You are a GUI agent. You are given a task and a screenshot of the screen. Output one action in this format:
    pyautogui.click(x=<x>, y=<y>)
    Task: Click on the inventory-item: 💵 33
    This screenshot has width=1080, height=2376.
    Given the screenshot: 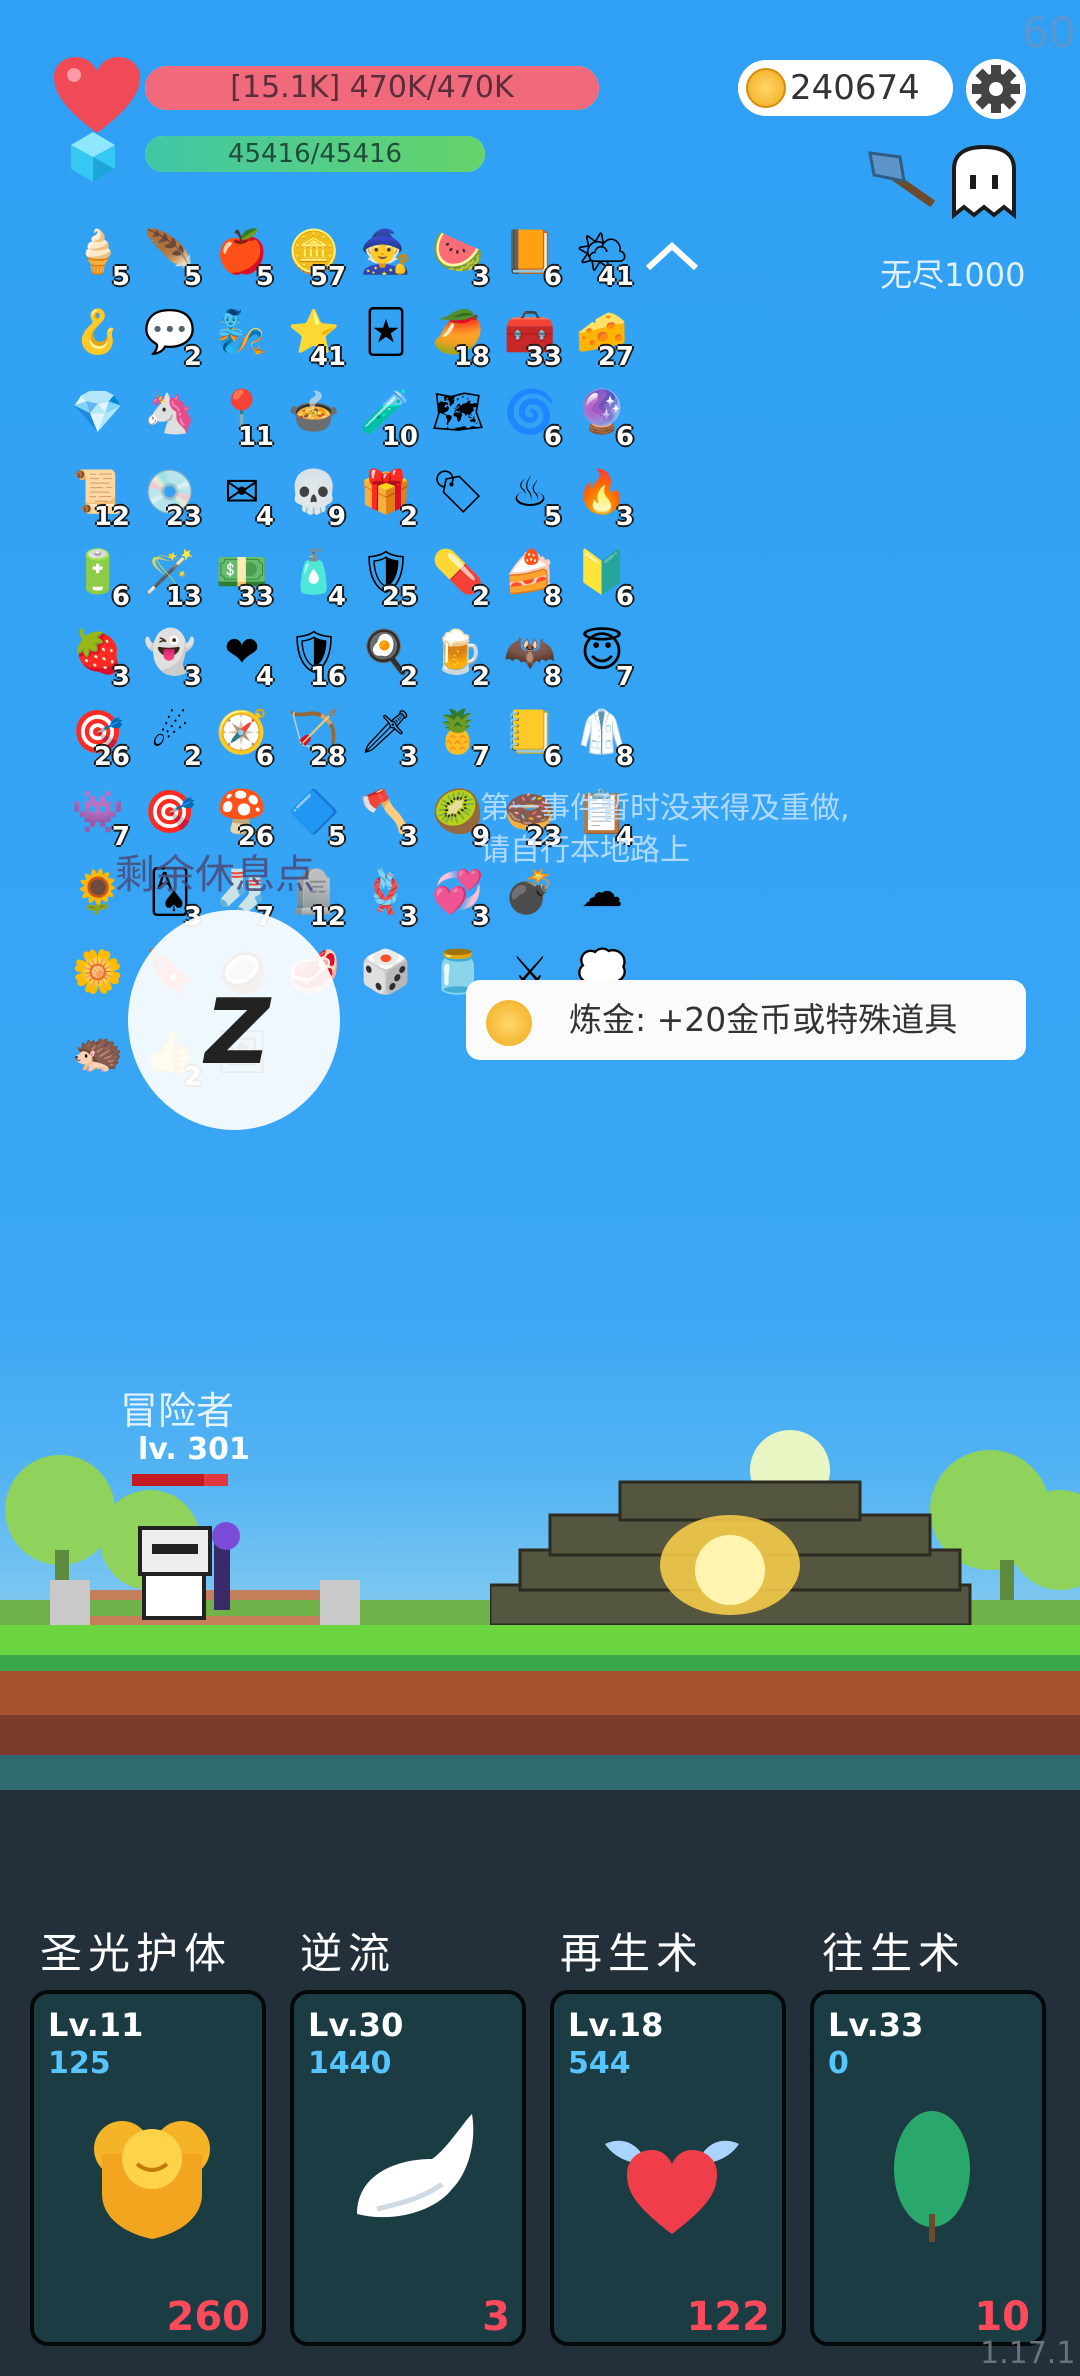 What is the action you would take?
    pyautogui.click(x=245, y=576)
    